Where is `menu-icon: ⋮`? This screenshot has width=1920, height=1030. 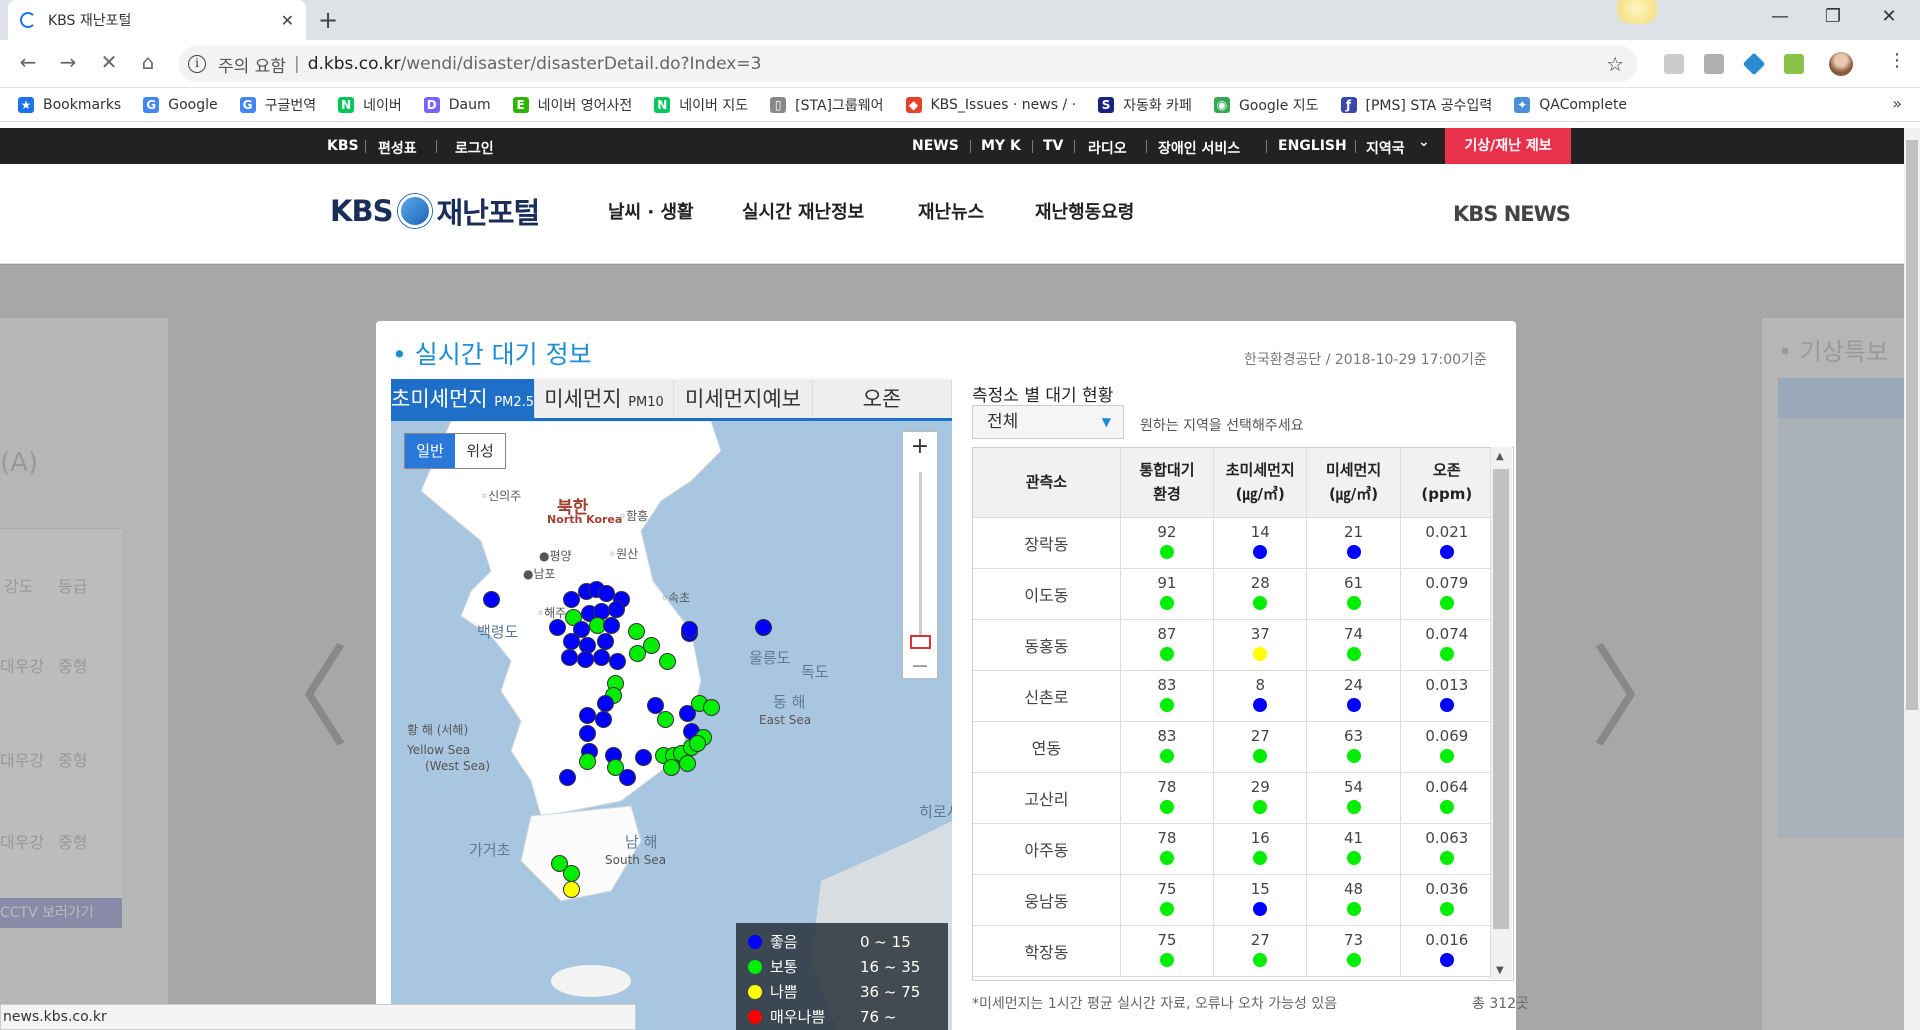
menu-icon: ⋮ is located at coordinates (1897, 60).